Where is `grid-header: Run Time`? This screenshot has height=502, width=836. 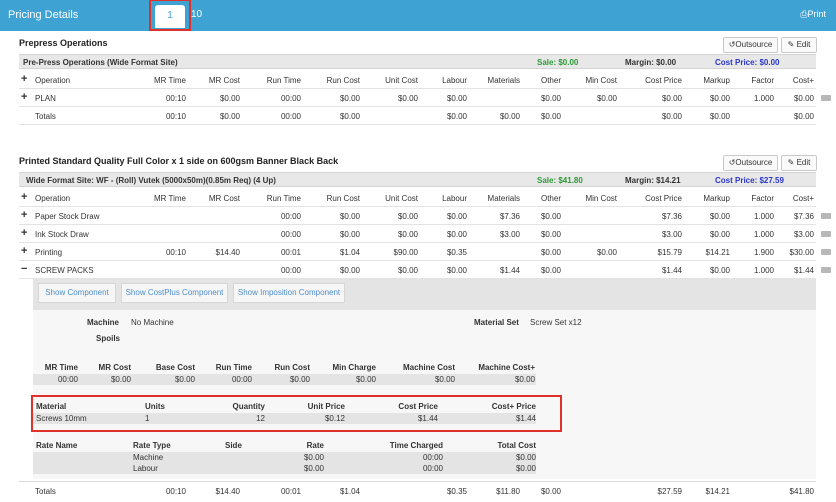
grid-header: Run Time is located at coordinates (233, 367).